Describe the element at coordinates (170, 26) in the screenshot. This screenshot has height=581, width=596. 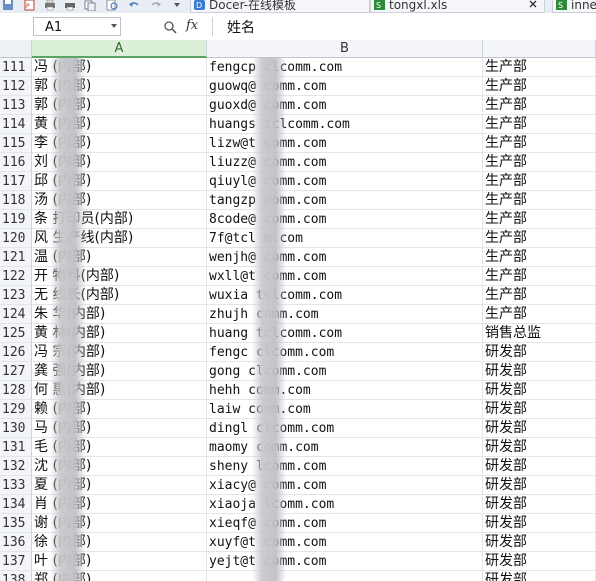
I see `zoom-search-icon` at that location.